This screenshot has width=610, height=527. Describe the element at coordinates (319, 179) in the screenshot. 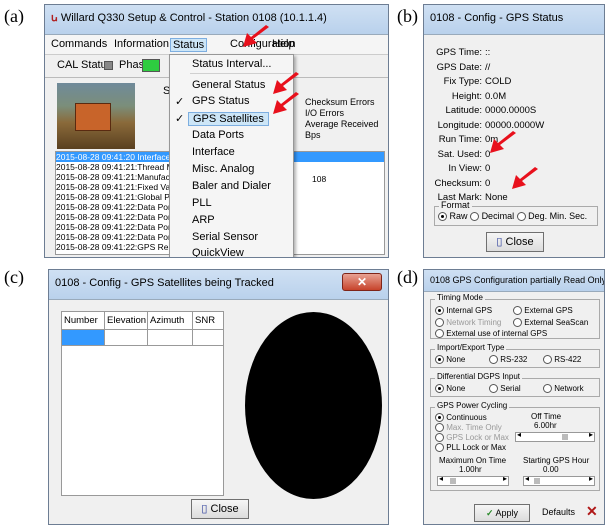

I see `log-suffix: 108` at that location.